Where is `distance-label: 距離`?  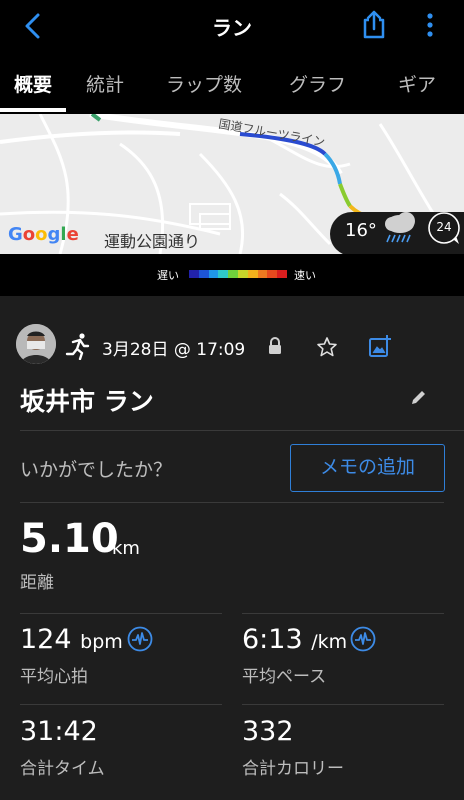
distance-label: 距離 is located at coordinates (37, 583).